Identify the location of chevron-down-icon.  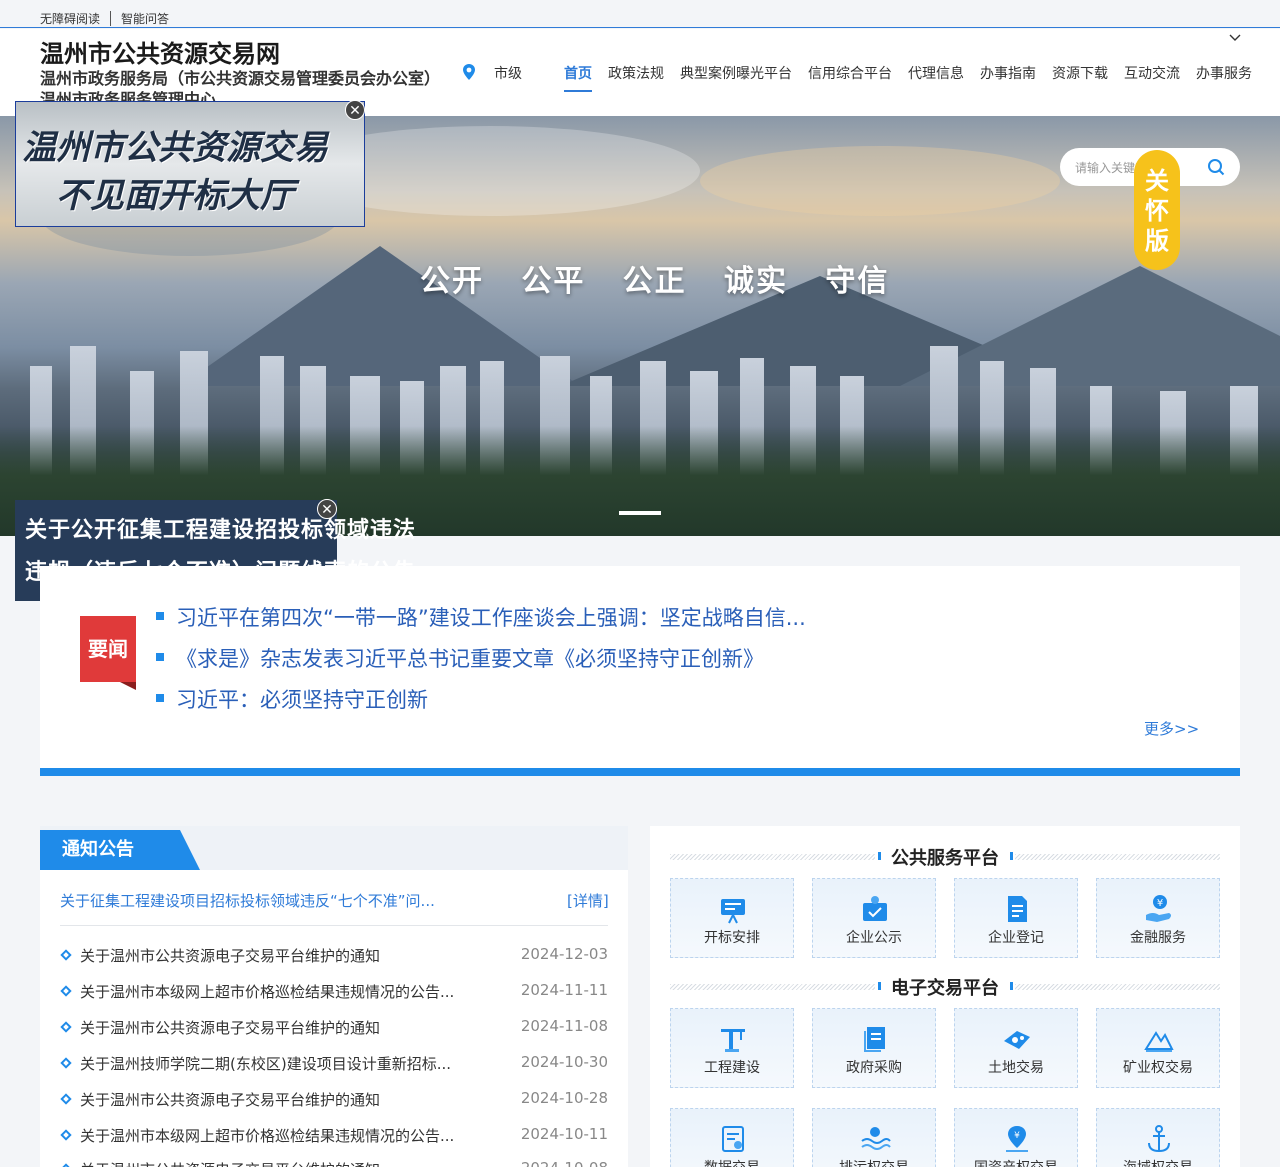
(1235, 38).